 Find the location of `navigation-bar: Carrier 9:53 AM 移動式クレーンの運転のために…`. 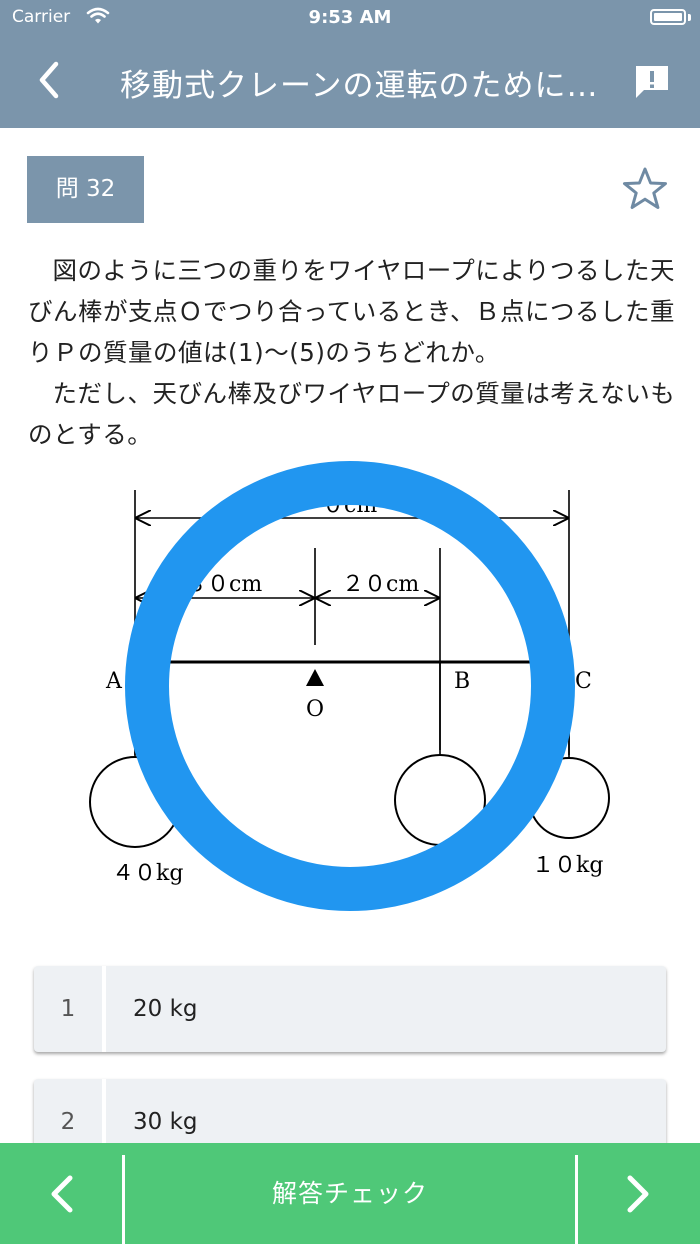

navigation-bar: Carrier 9:53 AM 移動式クレーンの運転のために… is located at coordinates (350, 64).